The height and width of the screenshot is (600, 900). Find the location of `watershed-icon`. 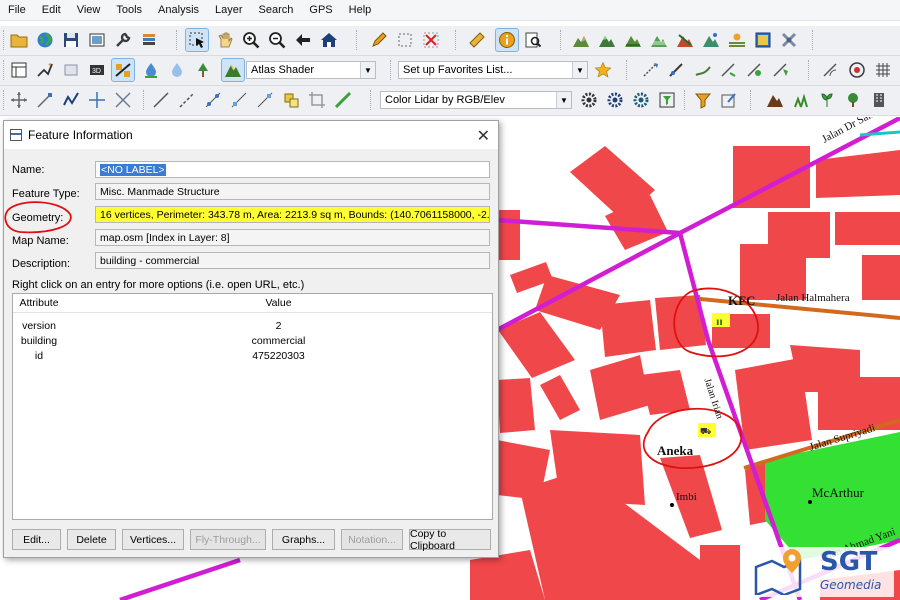

watershed-icon is located at coordinates (755, 70).